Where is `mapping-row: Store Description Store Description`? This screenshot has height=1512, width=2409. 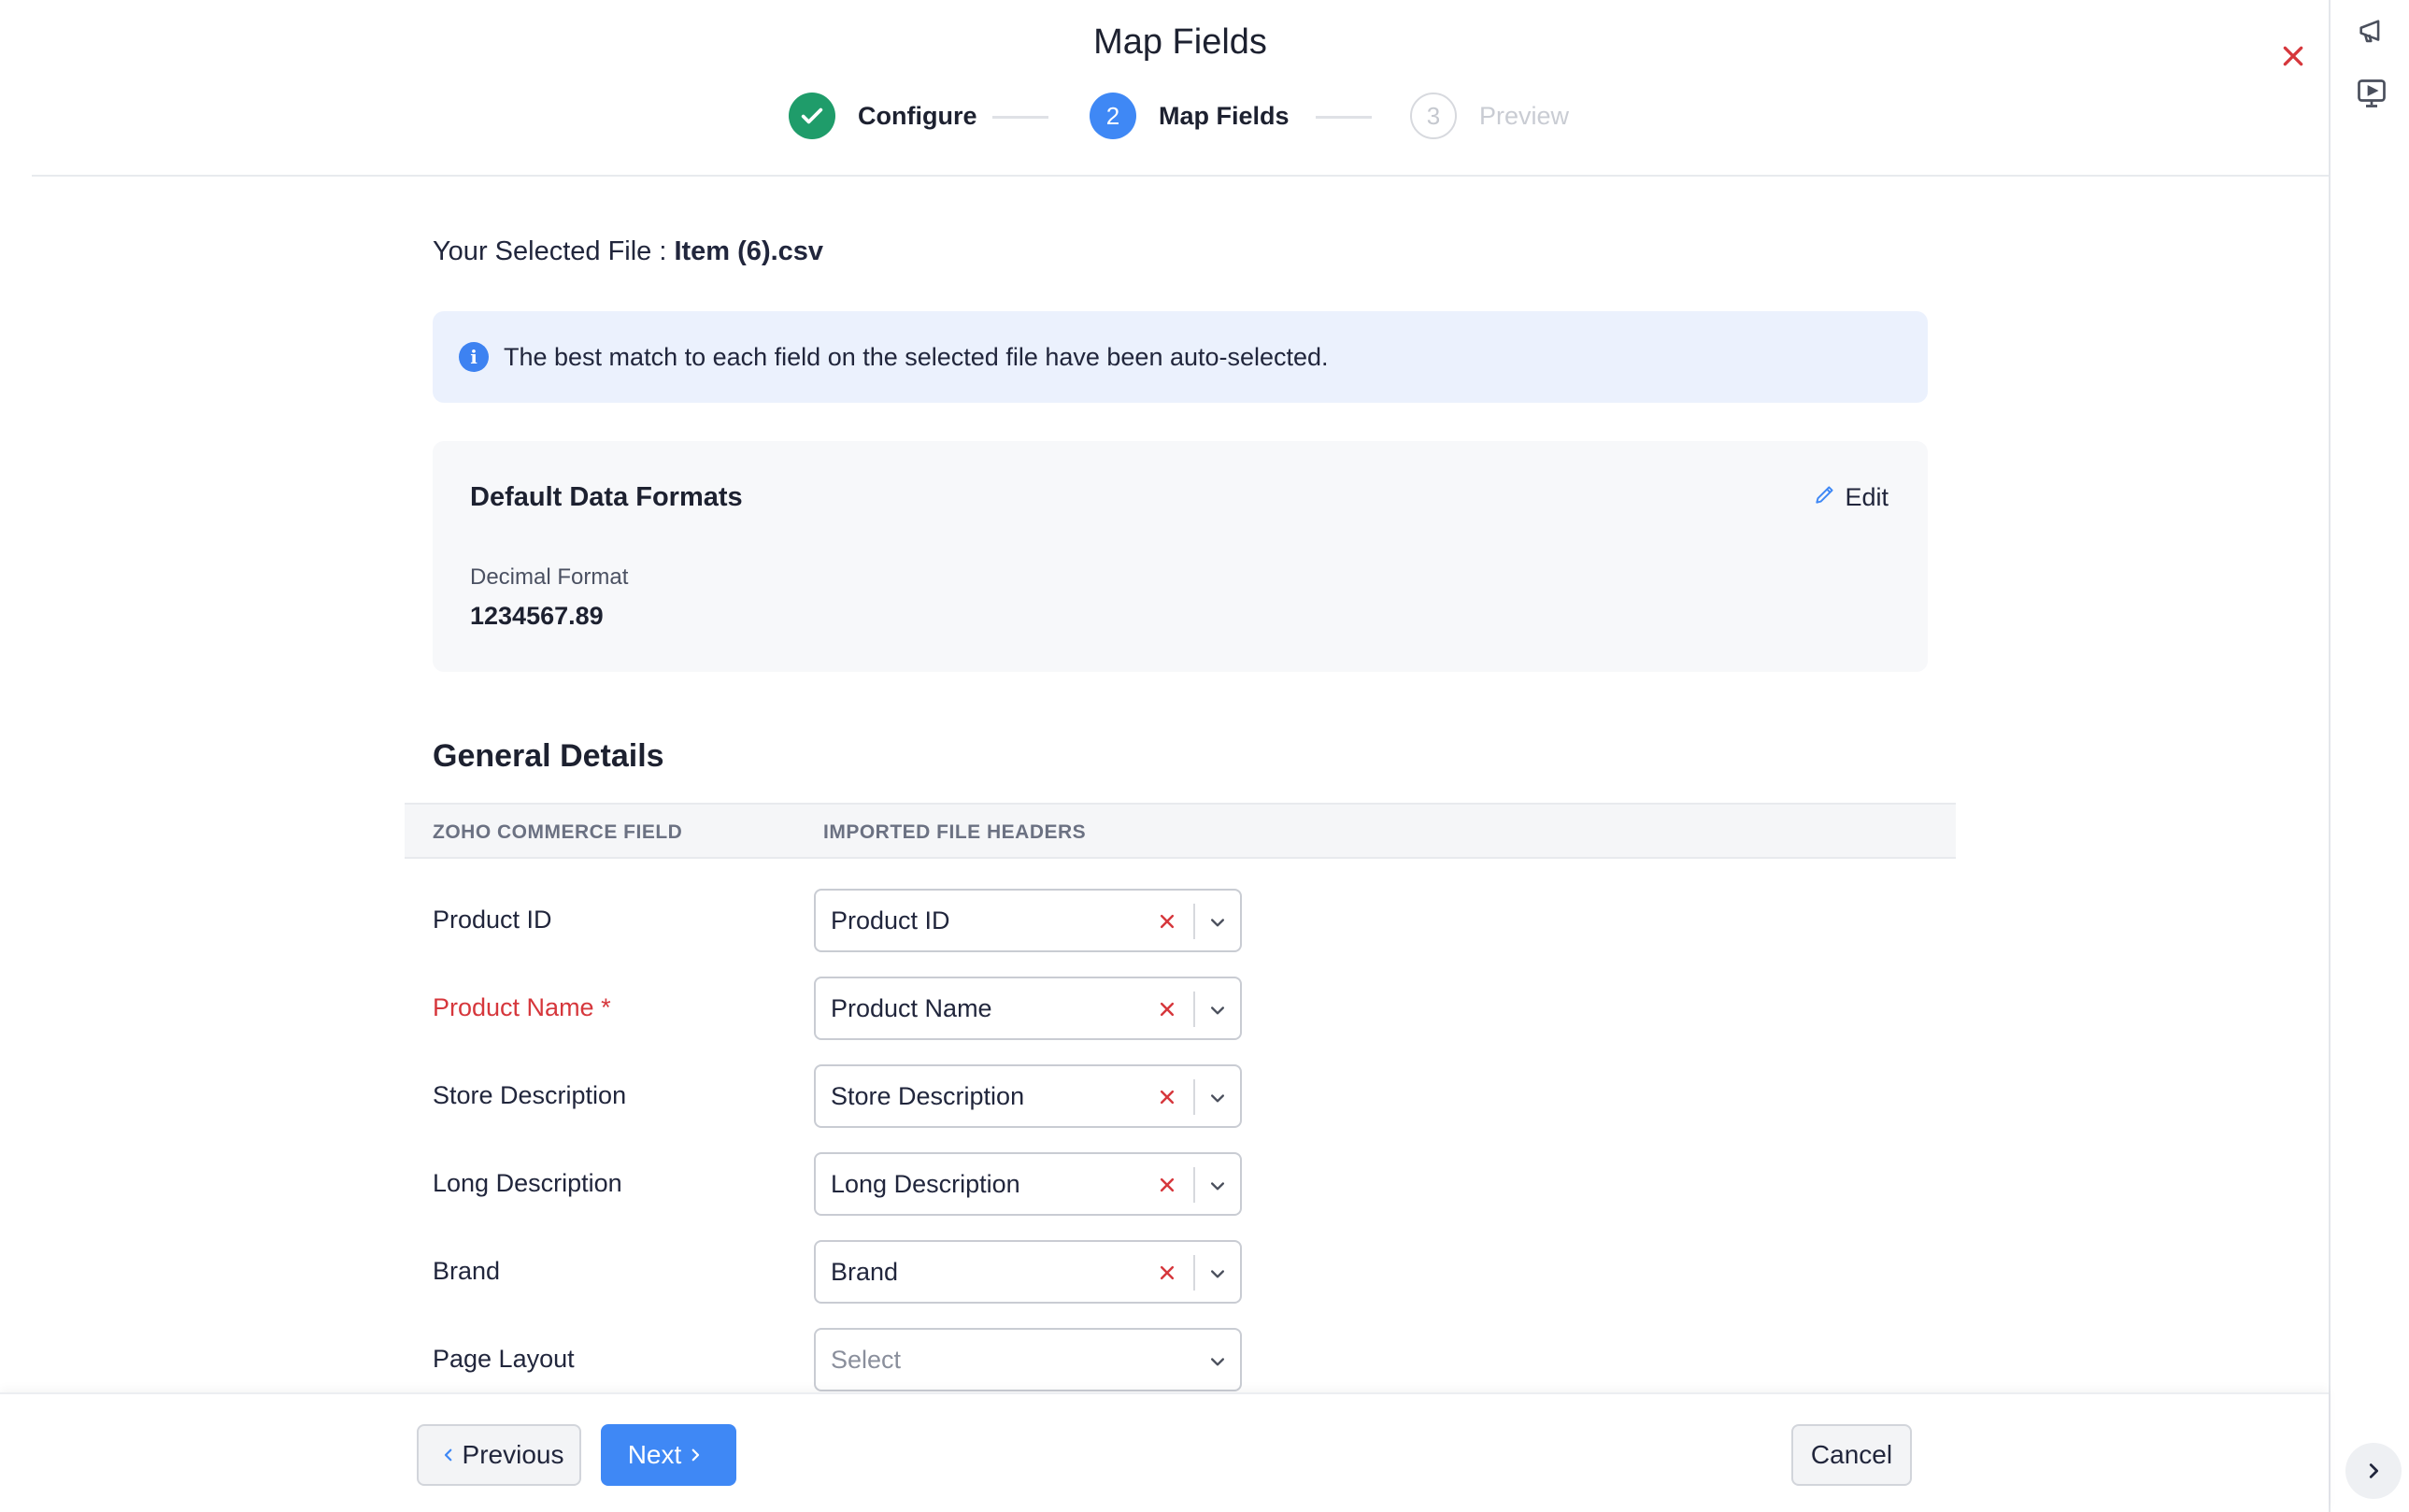
mapping-row: Store Description Store Description is located at coordinates (1180, 1097).